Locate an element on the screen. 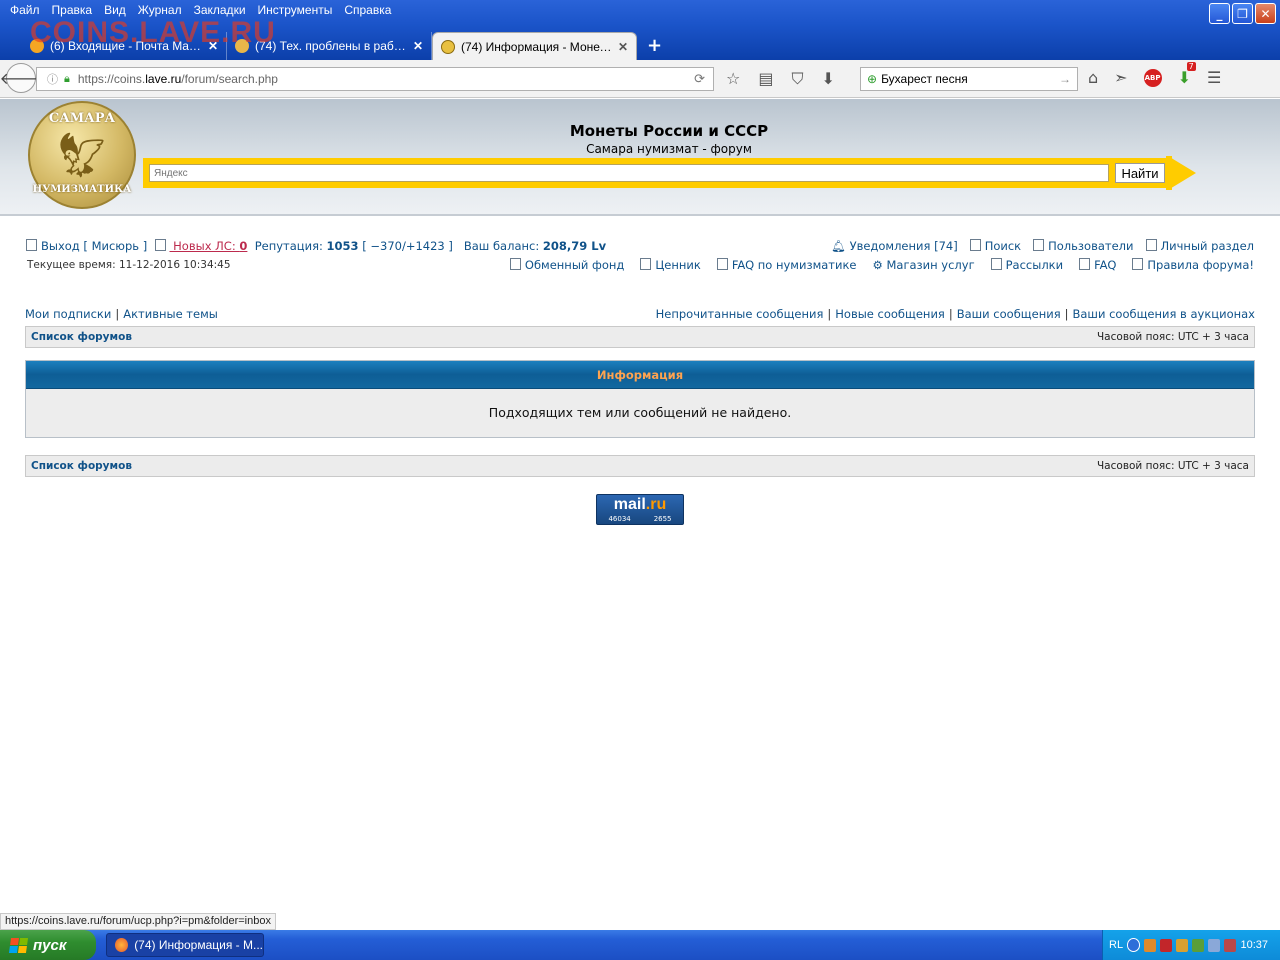  your-auction-posts-link: Ваши сообщения в аукционах is located at coordinates (1164, 314).